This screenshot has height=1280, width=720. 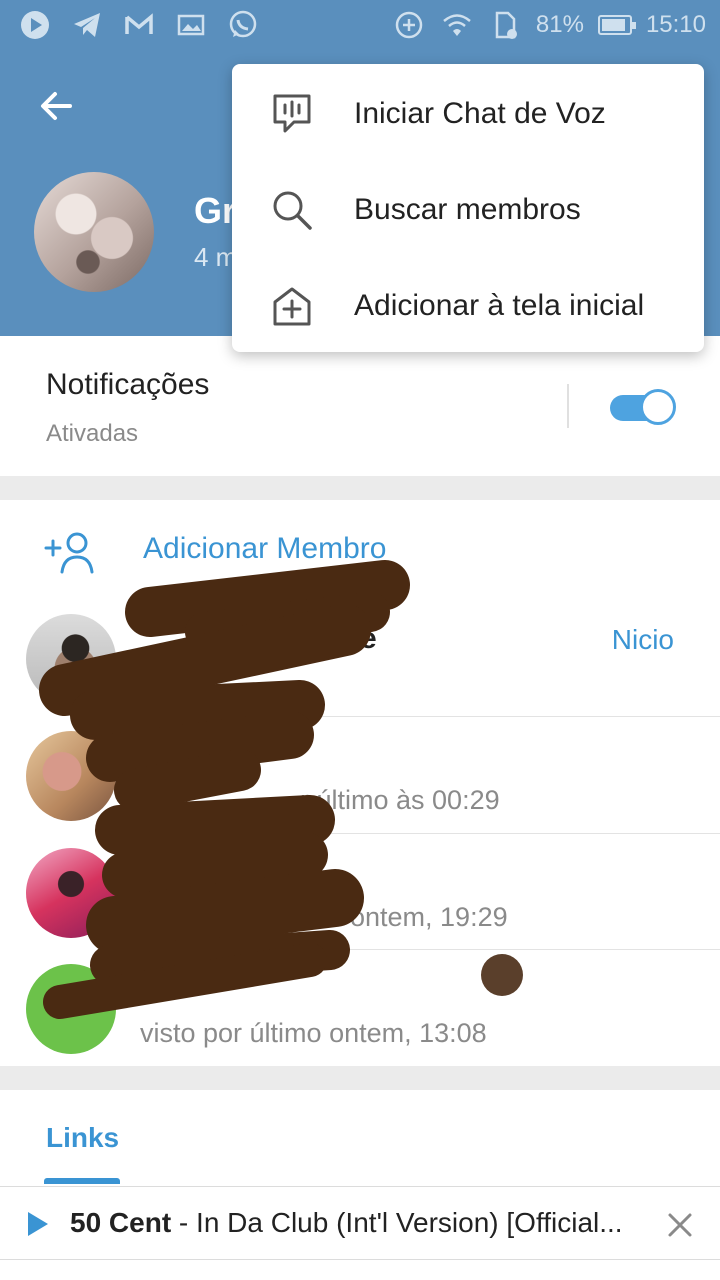 I want to click on menu-label: Iniciar Chat de Voz, so click(x=480, y=113).